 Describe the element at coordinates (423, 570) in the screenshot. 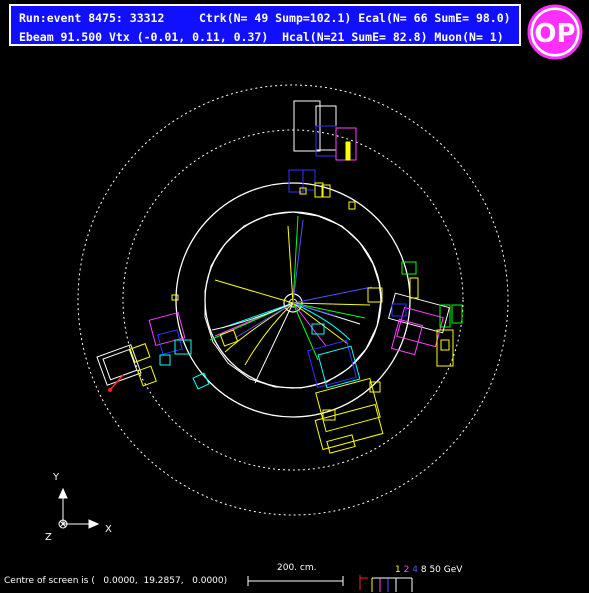

I see `energy-legend-item: 8` at that location.